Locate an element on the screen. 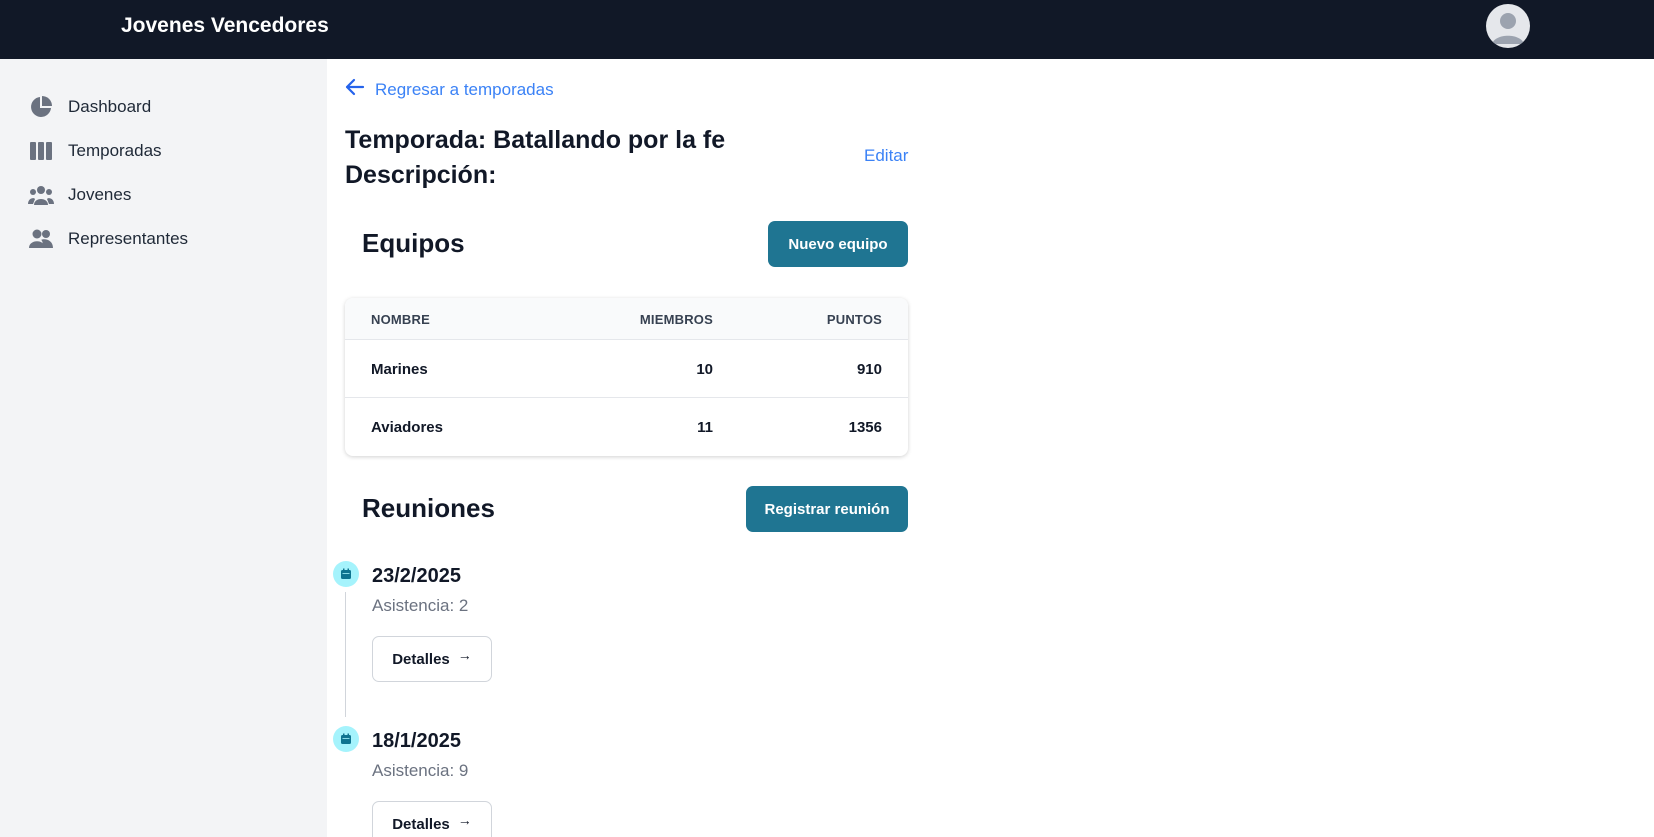 Image resolution: width=1654 pixels, height=837 pixels. back-to-seasons-link: Regresar a temporadas is located at coordinates (449, 89).